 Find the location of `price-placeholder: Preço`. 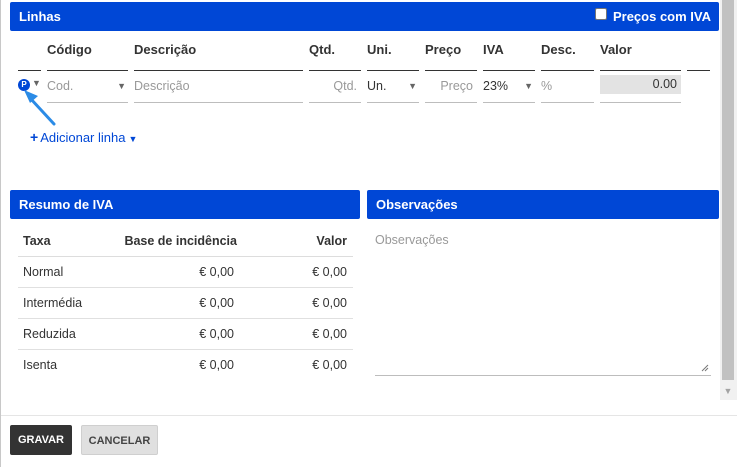

price-placeholder: Preço is located at coordinates (456, 86).